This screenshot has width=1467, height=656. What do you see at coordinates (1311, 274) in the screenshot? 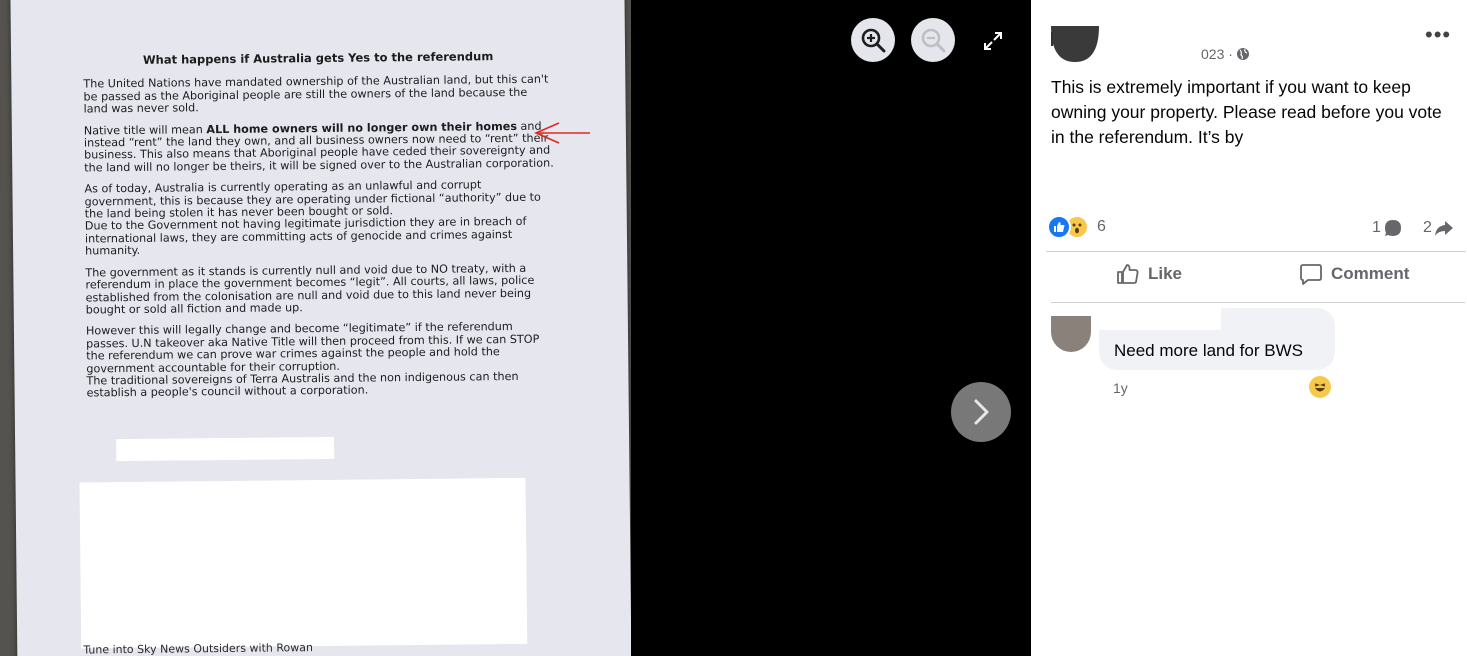
I see `comment-icon` at bounding box center [1311, 274].